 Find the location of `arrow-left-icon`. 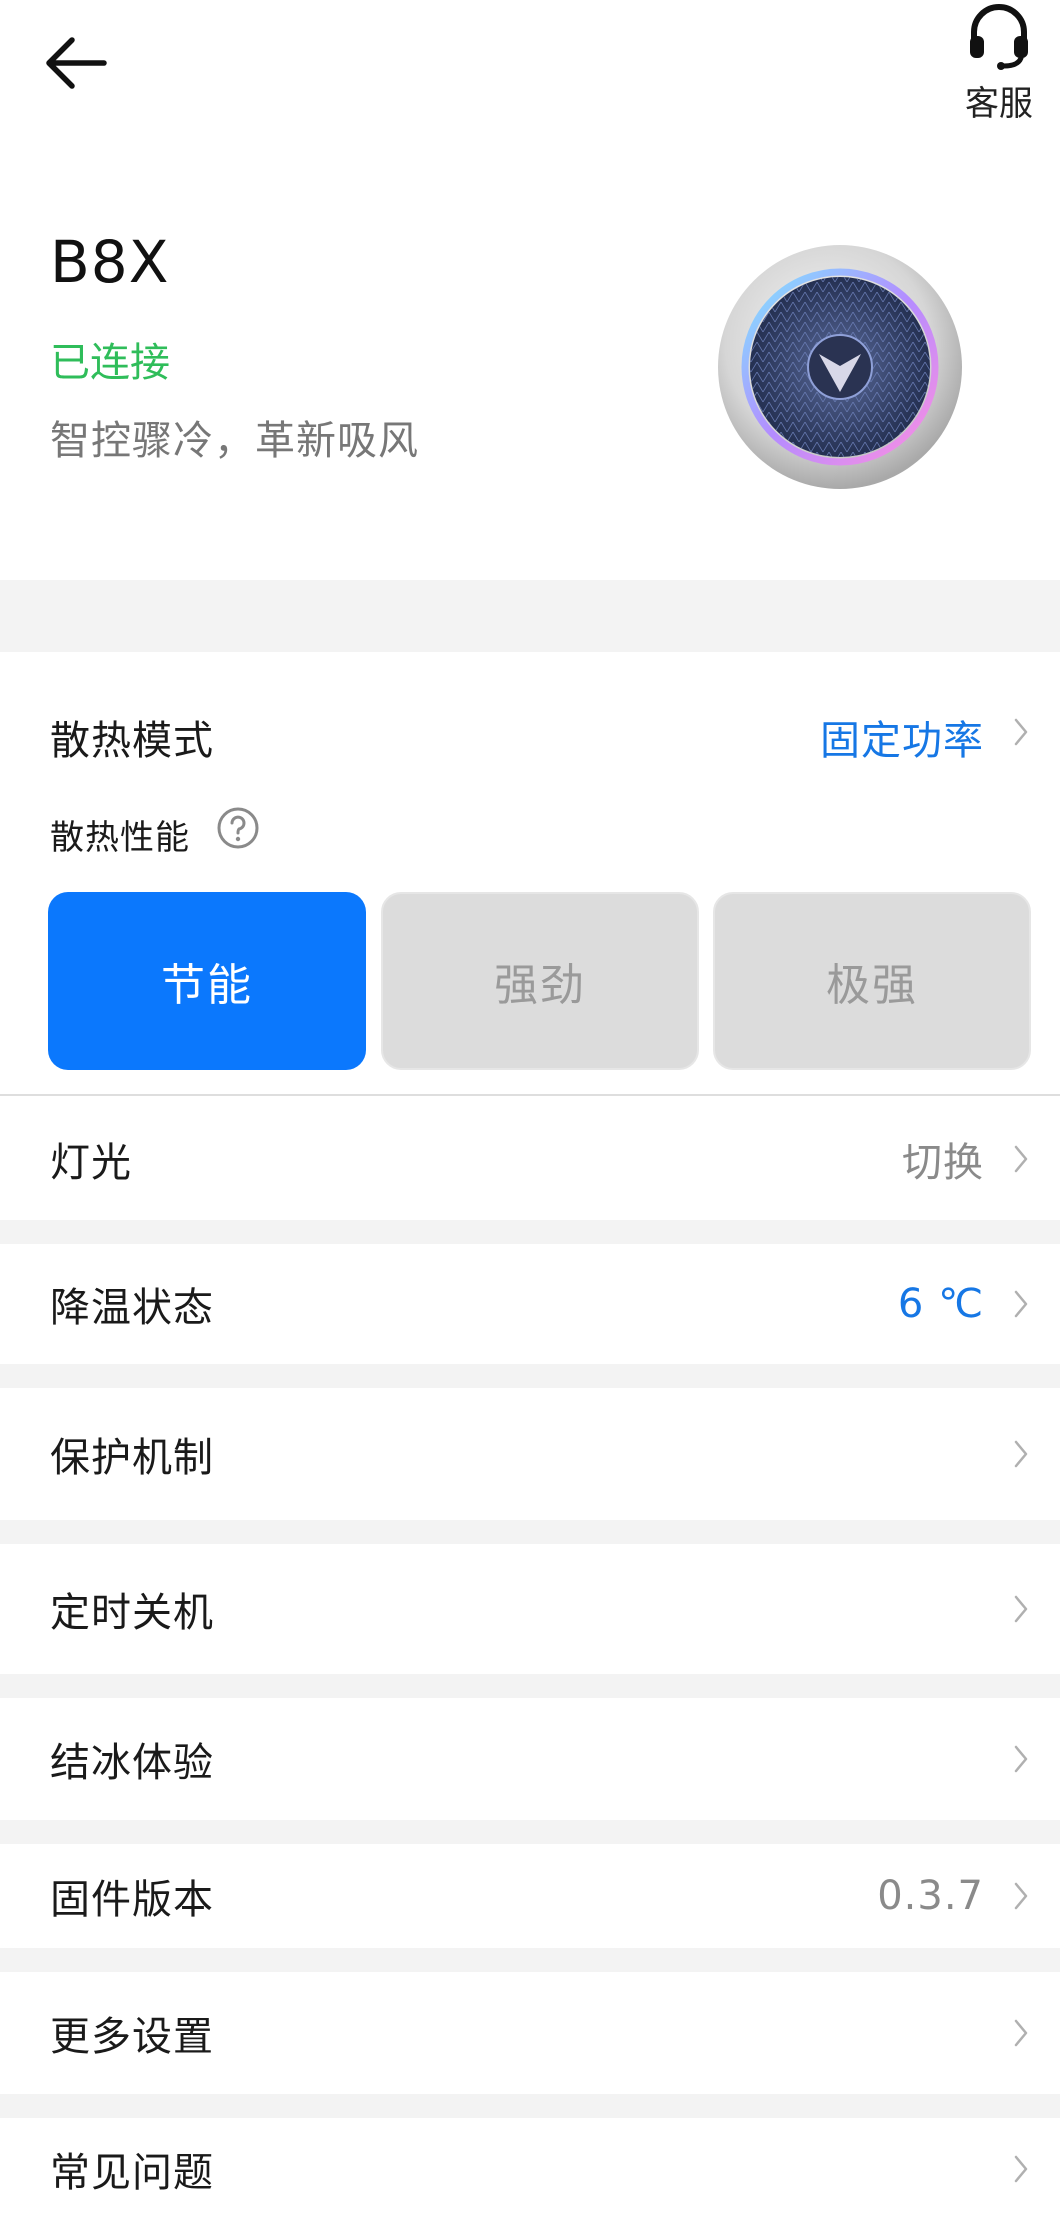

arrow-left-icon is located at coordinates (76, 63).